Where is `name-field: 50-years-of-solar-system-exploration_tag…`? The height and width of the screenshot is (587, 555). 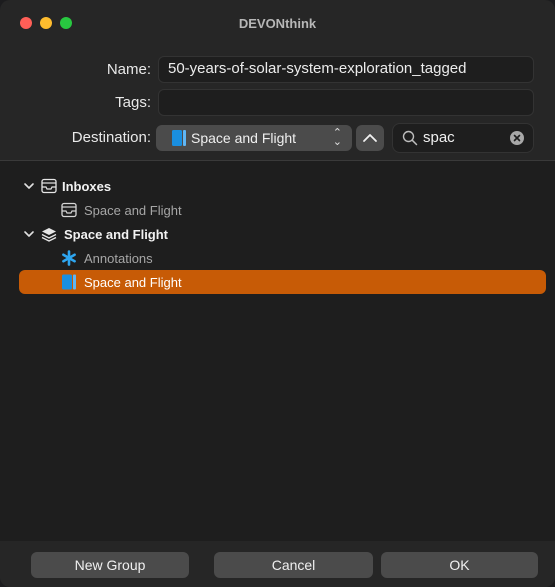 name-field: 50-years-of-solar-system-exploration_tag… is located at coordinates (346, 69).